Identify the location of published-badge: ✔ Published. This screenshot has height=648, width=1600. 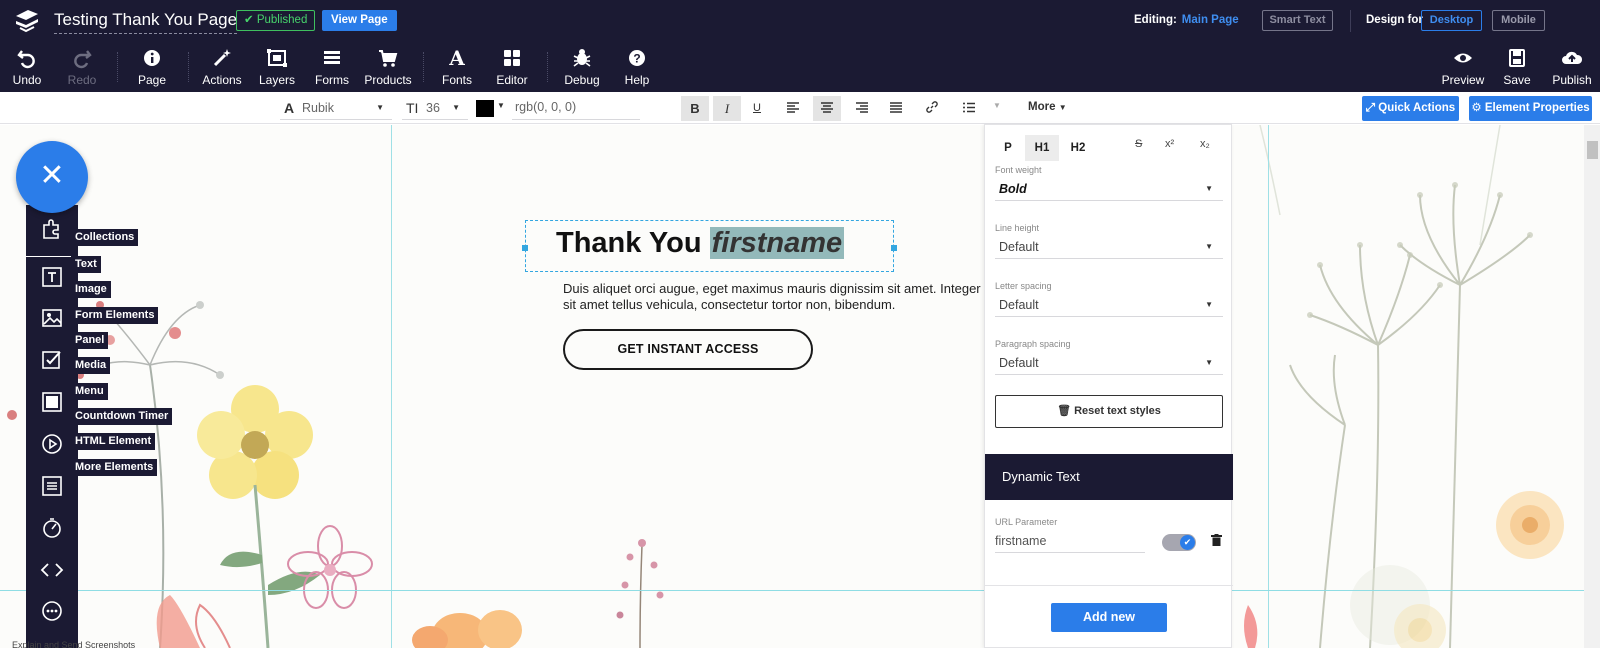
(276, 20).